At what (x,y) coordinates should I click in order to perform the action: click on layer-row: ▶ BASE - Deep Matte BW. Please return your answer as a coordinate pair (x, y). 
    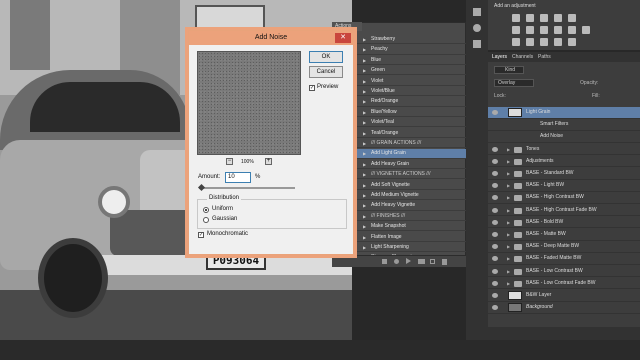
    Looking at the image, I should click on (564, 247).